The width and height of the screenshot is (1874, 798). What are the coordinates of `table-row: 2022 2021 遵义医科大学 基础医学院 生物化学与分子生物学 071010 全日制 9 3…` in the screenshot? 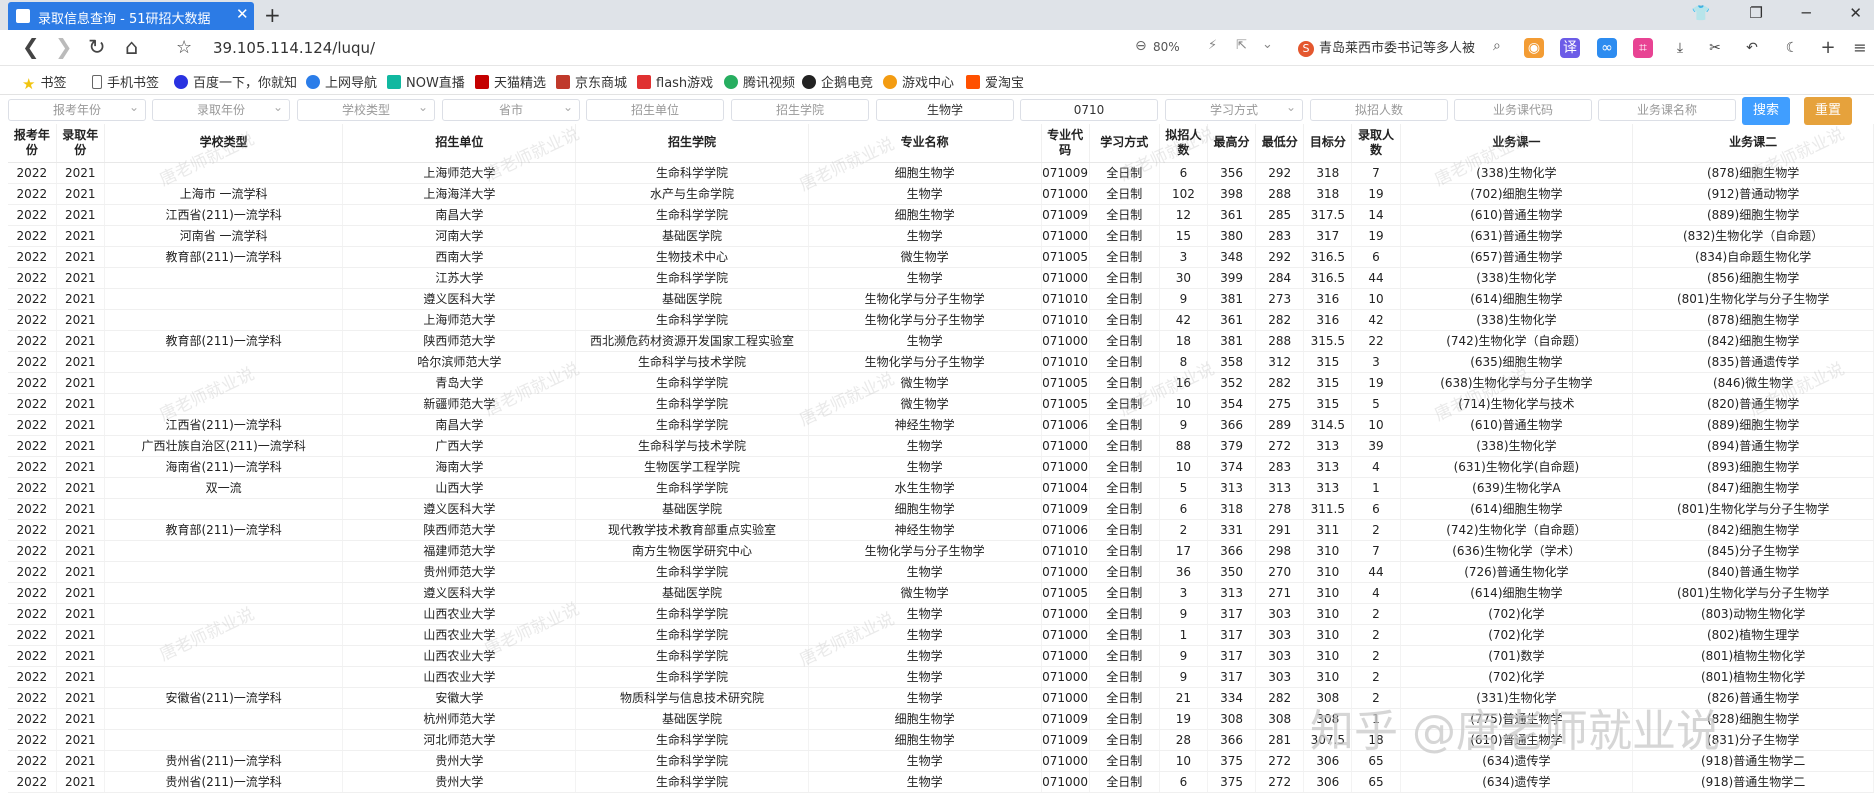 It's located at (941, 299).